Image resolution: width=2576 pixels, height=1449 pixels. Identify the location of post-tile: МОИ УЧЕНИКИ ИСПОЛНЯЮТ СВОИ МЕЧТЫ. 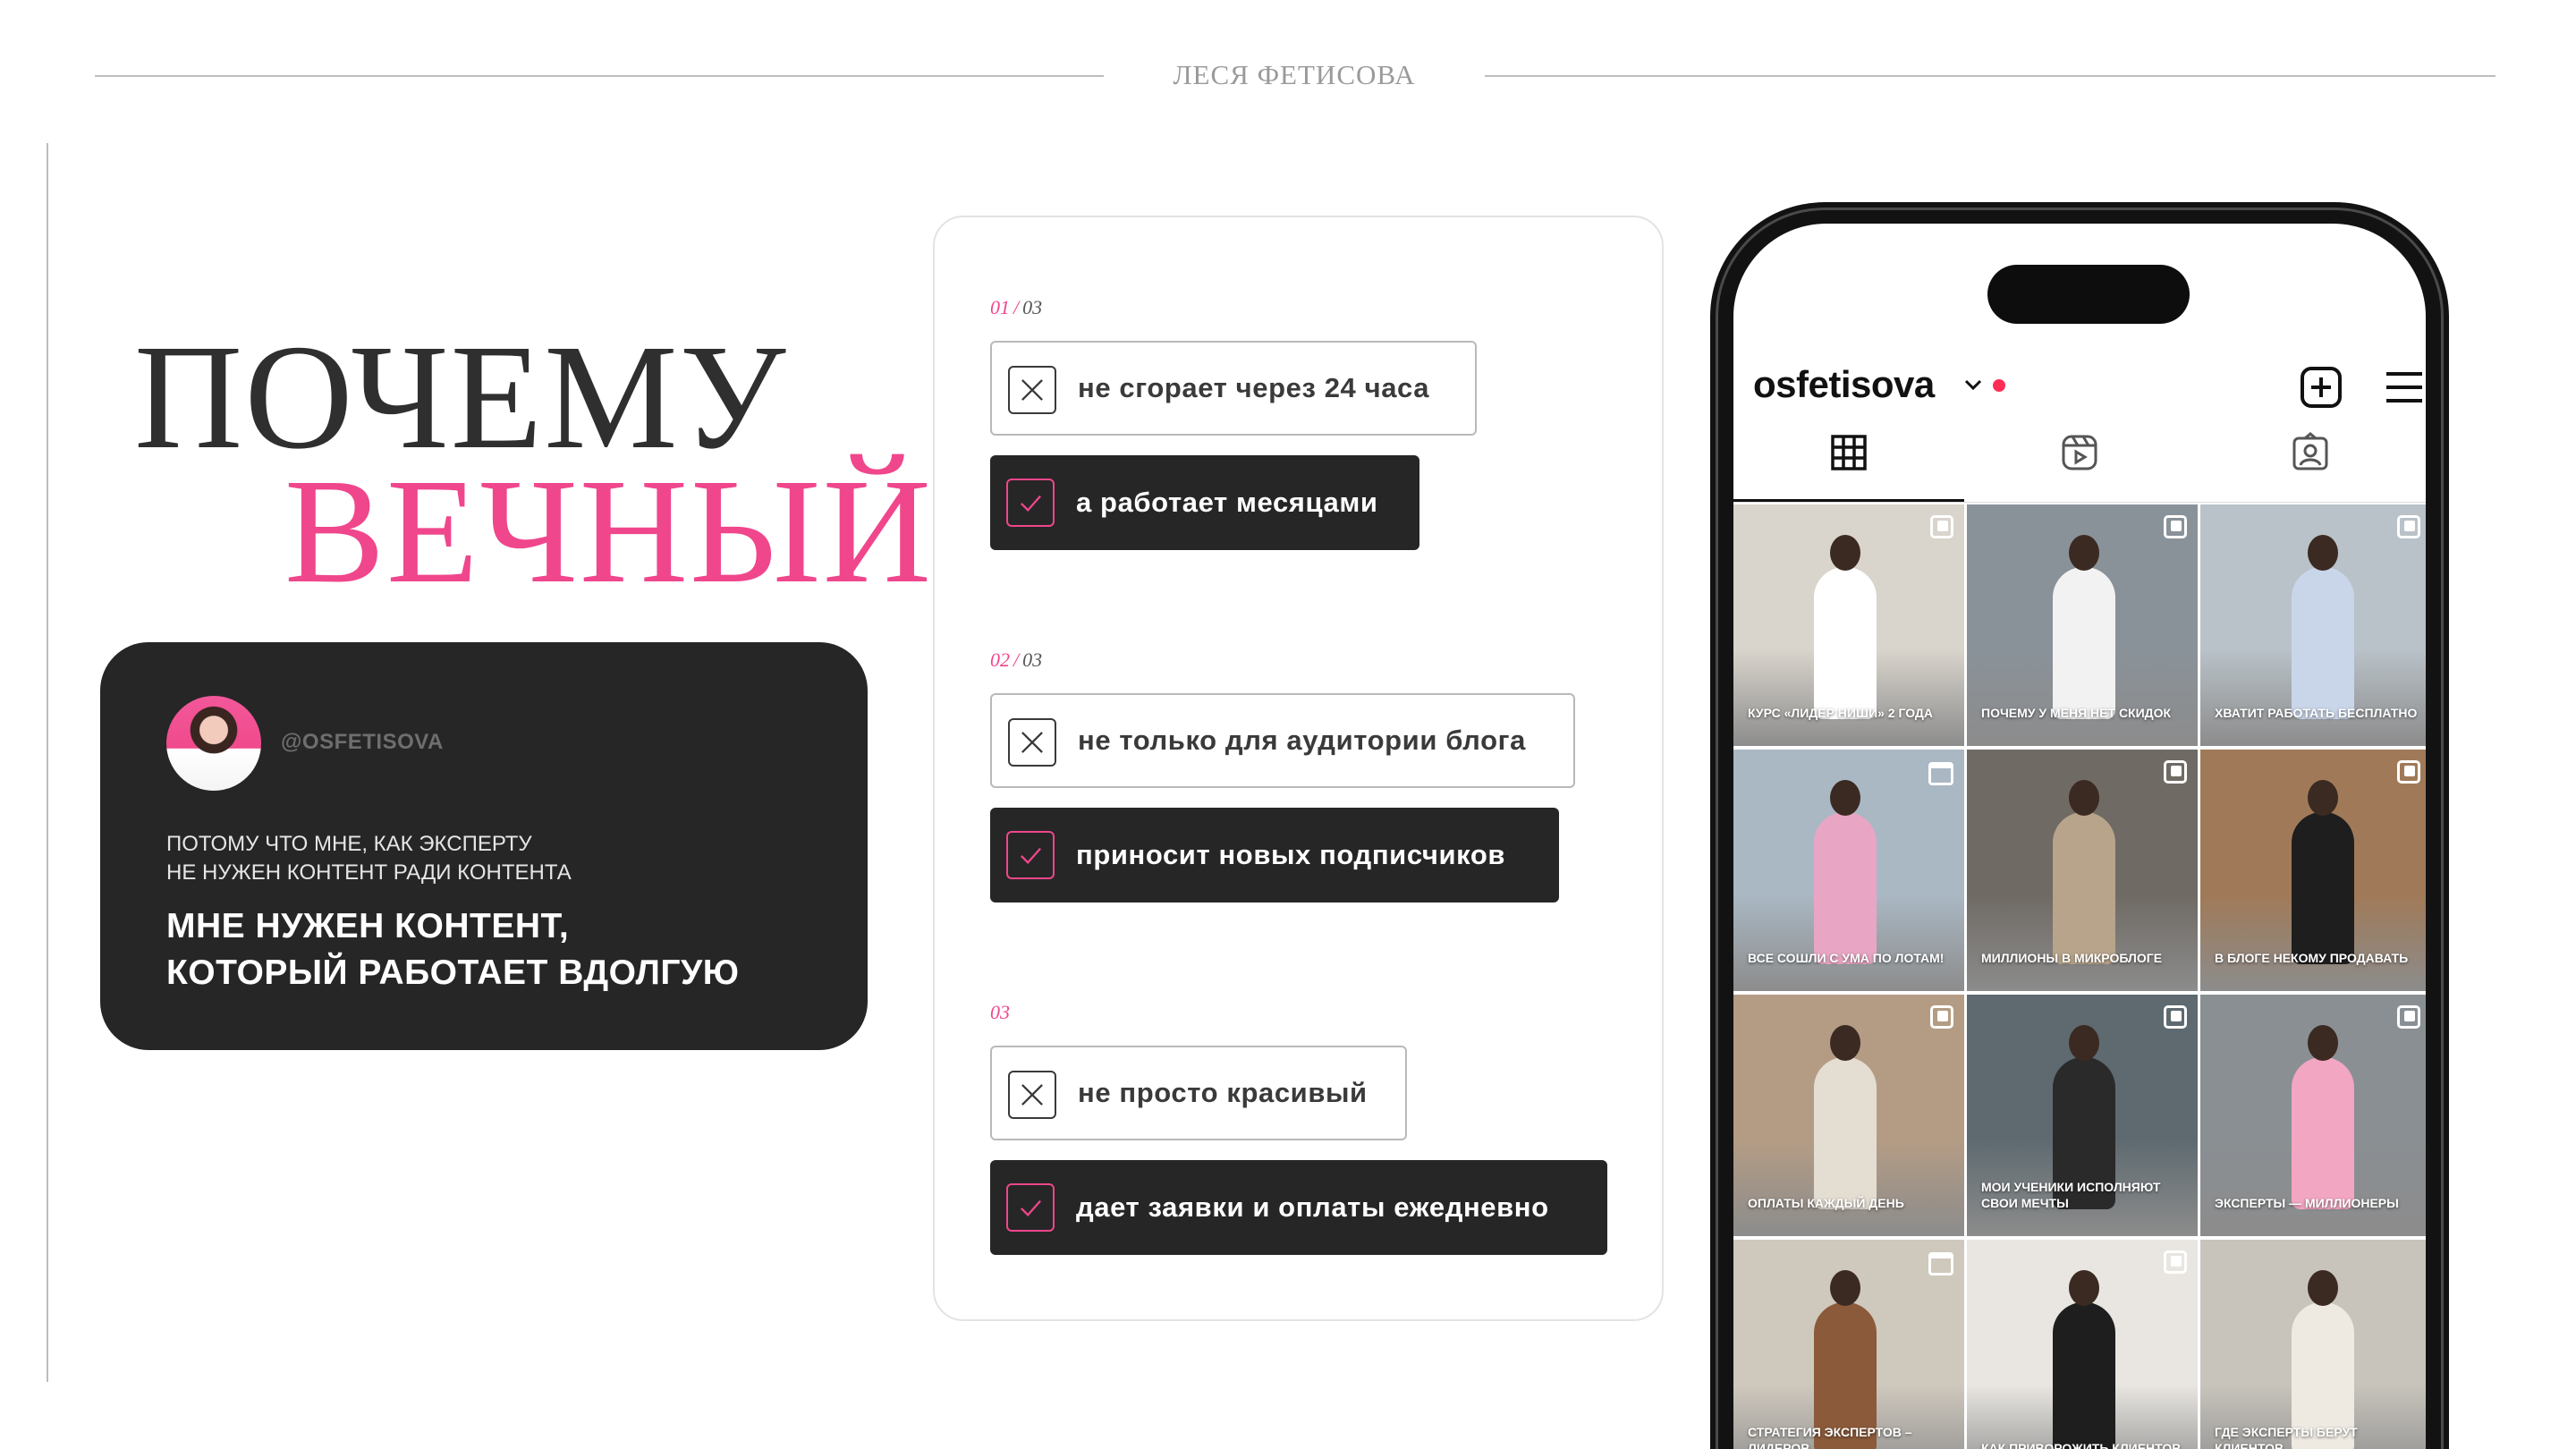
(2082, 1115).